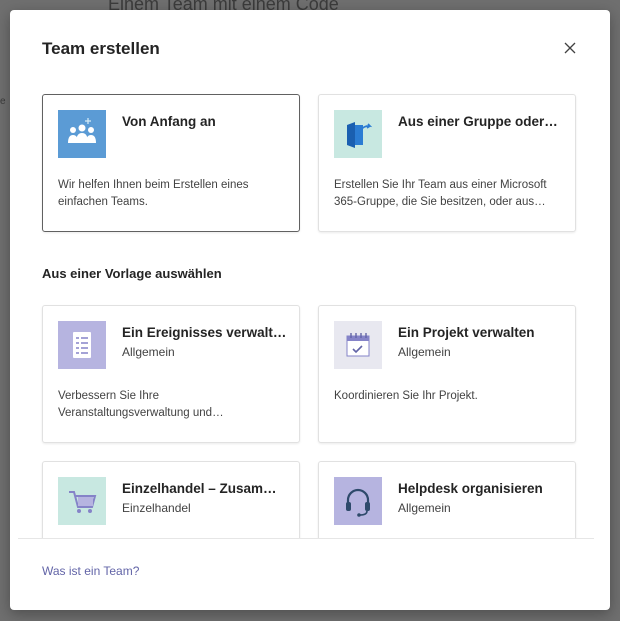 The image size is (620, 621). I want to click on what-is-a-team-link: Was ist ein Team?, so click(90, 571).